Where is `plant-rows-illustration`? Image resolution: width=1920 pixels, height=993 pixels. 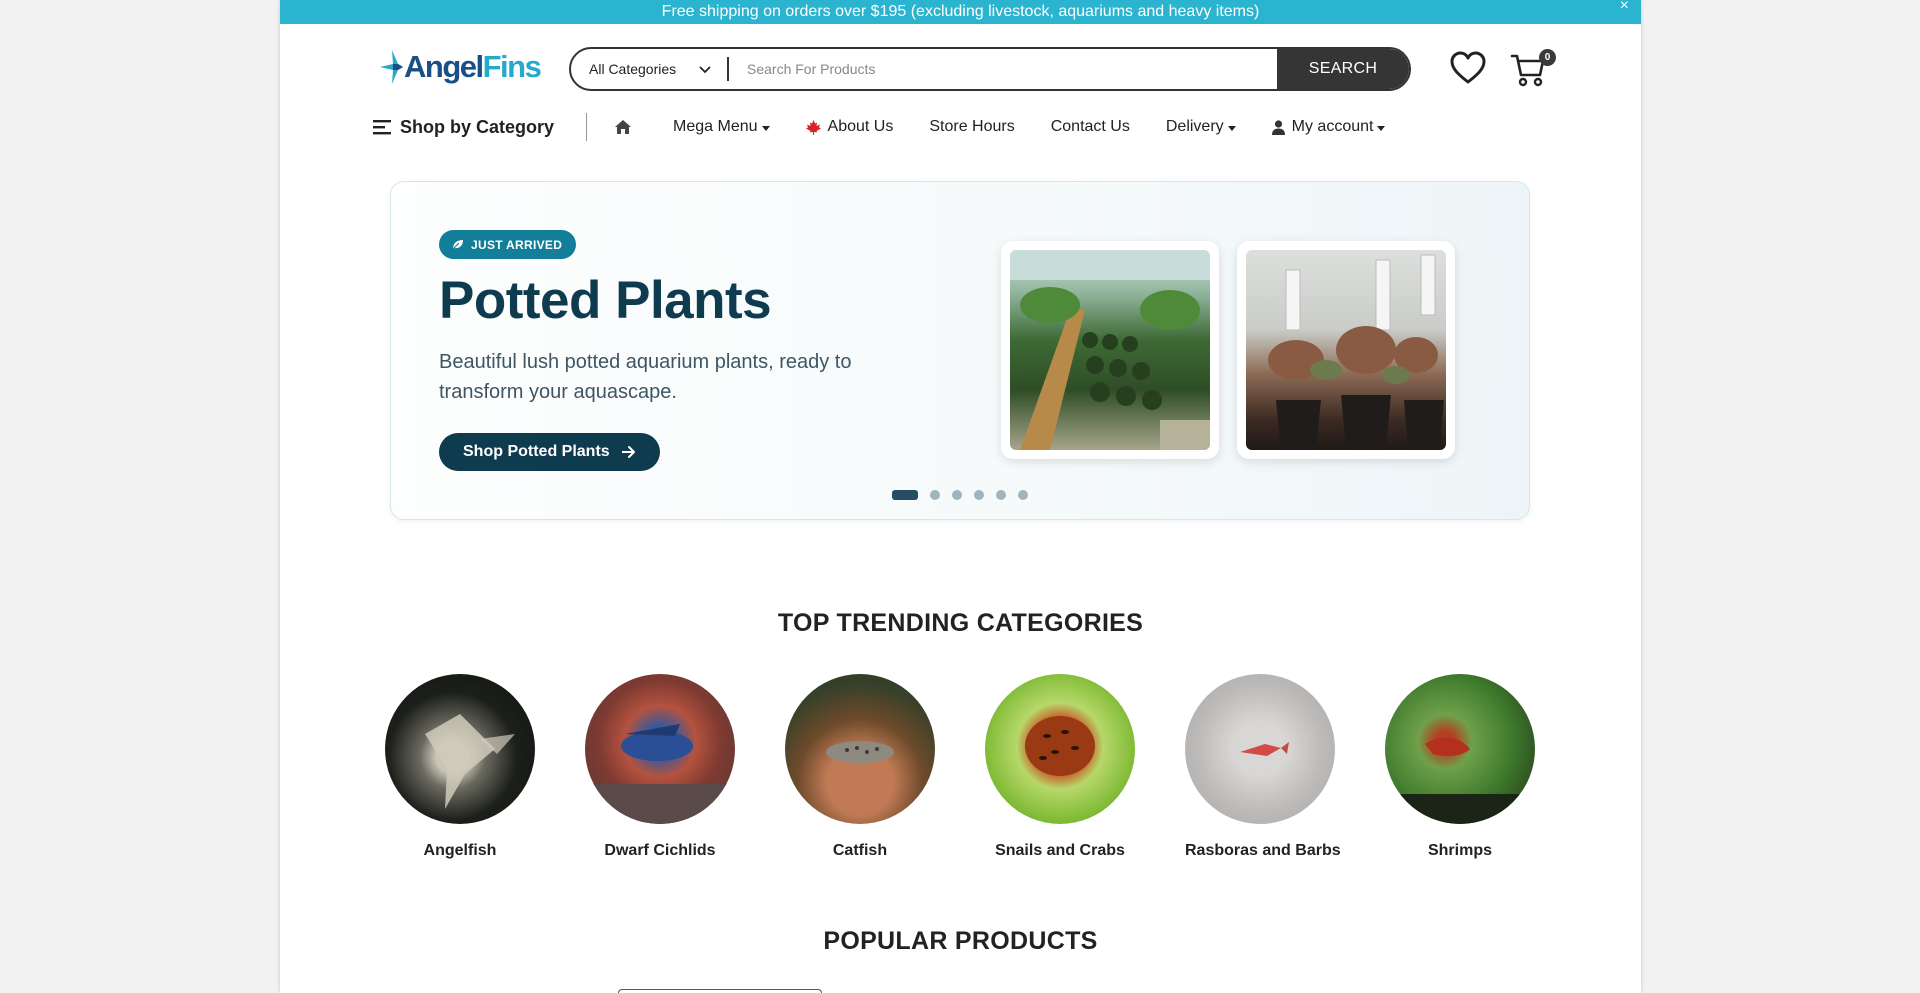 plant-rows-illustration is located at coordinates (1110, 350).